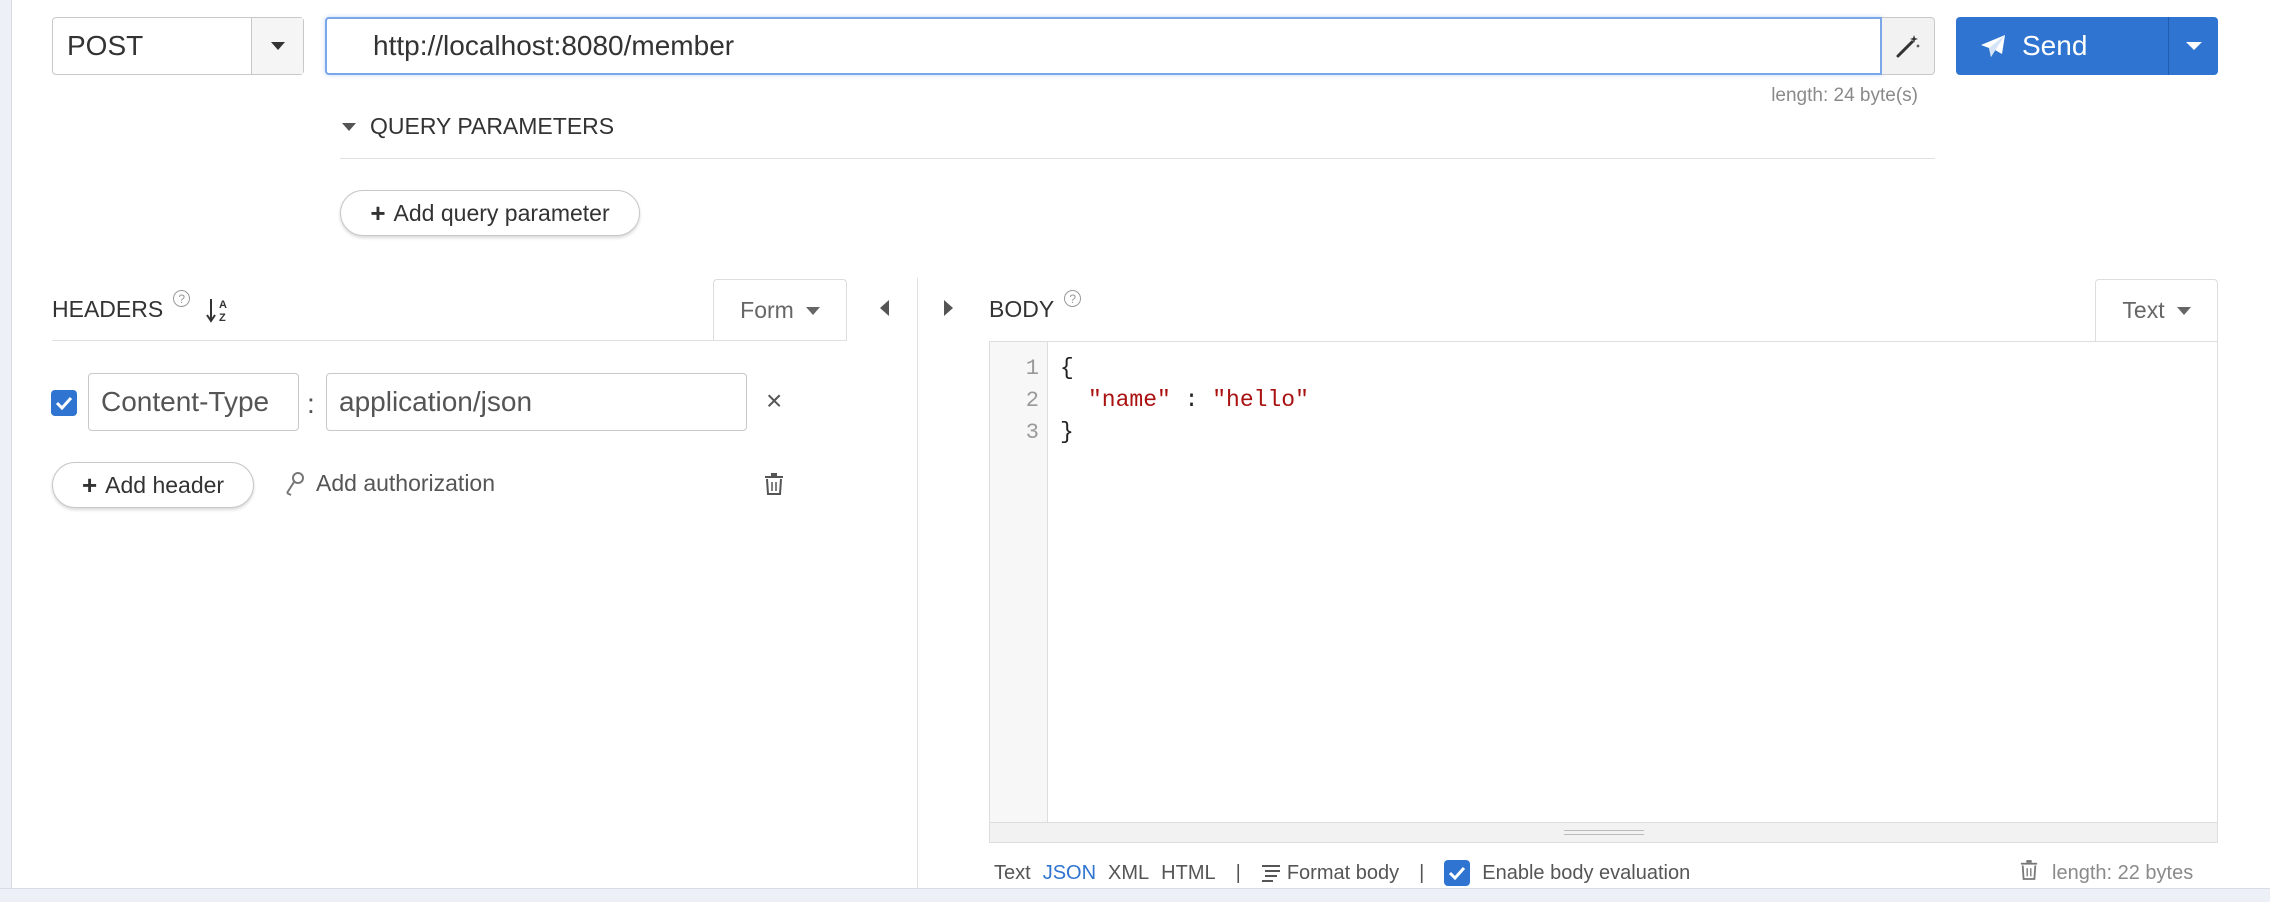 The width and height of the screenshot is (2270, 902). I want to click on clear-body-button, so click(2029, 873).